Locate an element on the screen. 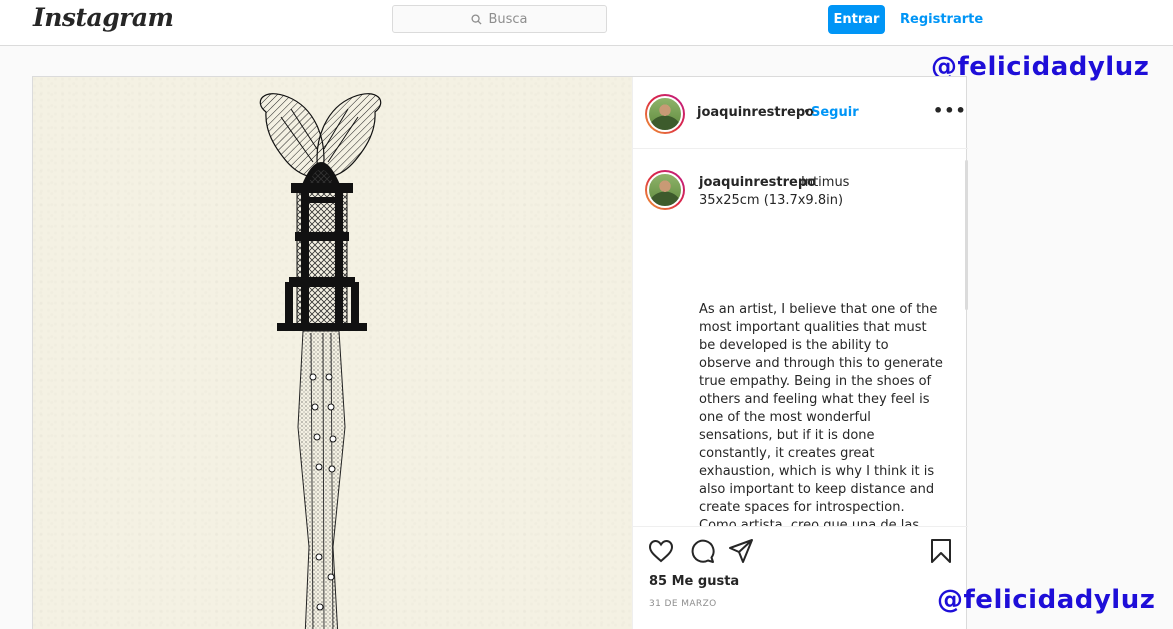 The height and width of the screenshot is (629, 1173). search-placeholder: Busca is located at coordinates (508, 19).